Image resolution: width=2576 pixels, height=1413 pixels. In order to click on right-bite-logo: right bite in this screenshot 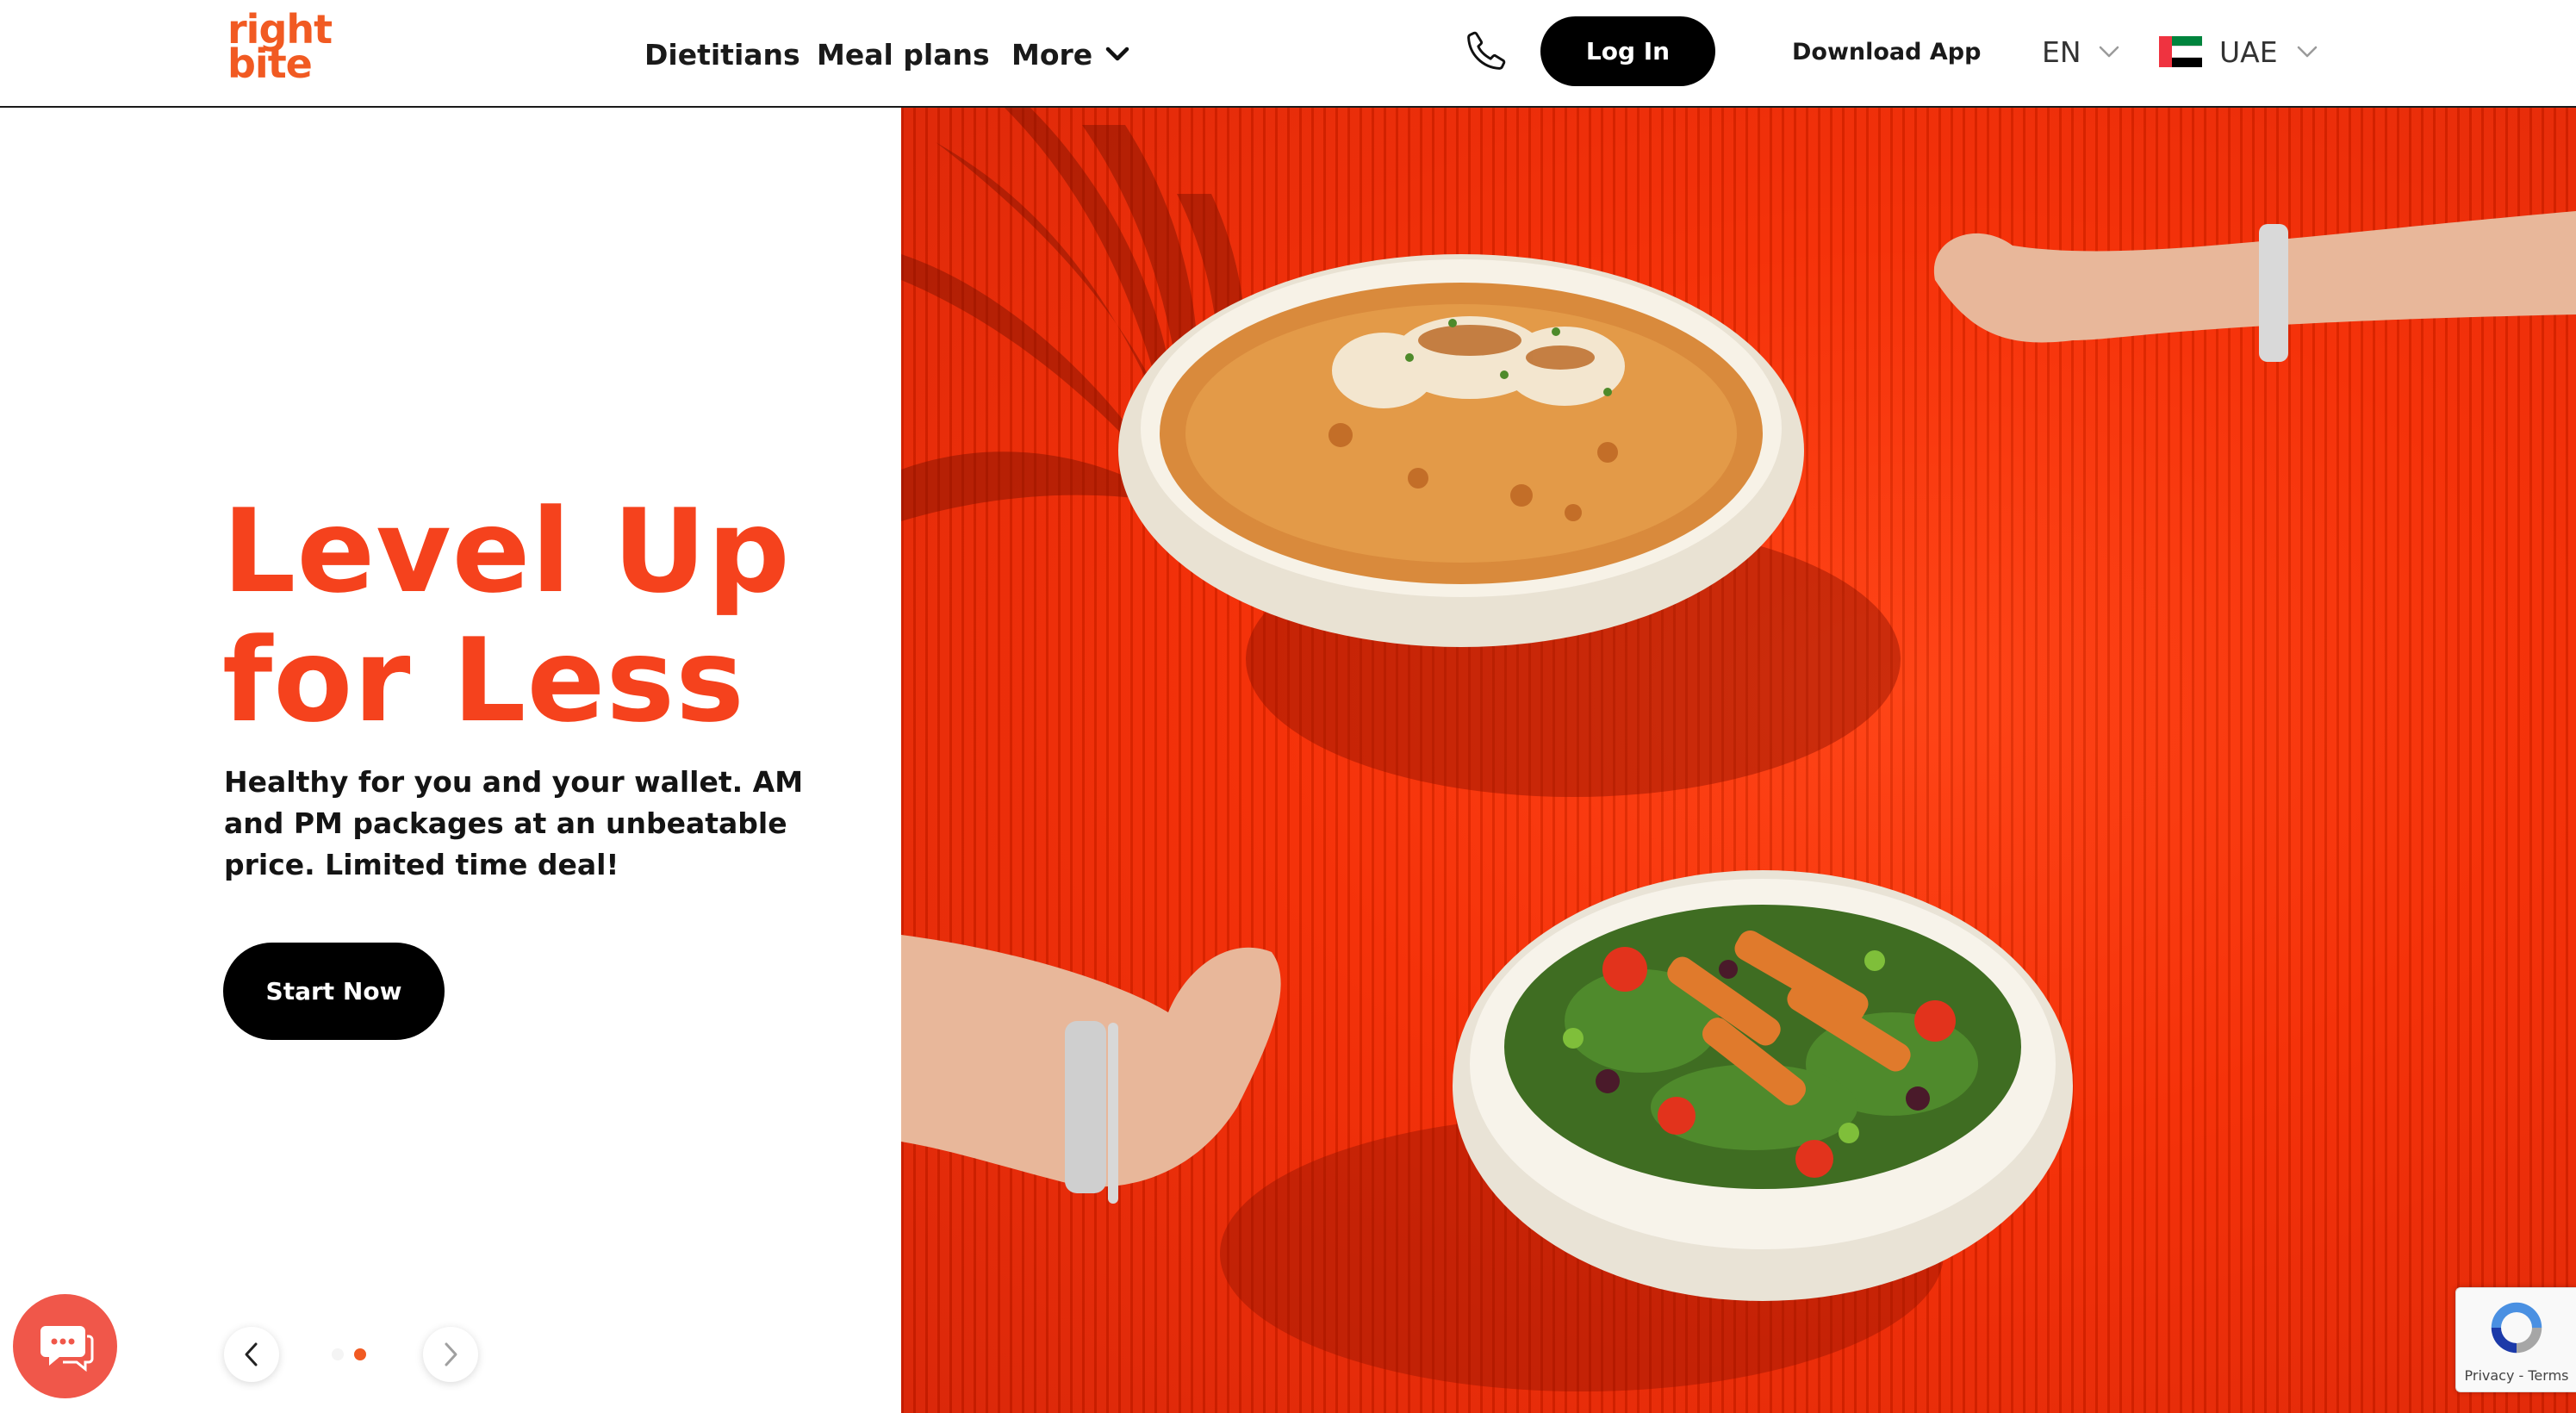, I will do `click(280, 48)`.